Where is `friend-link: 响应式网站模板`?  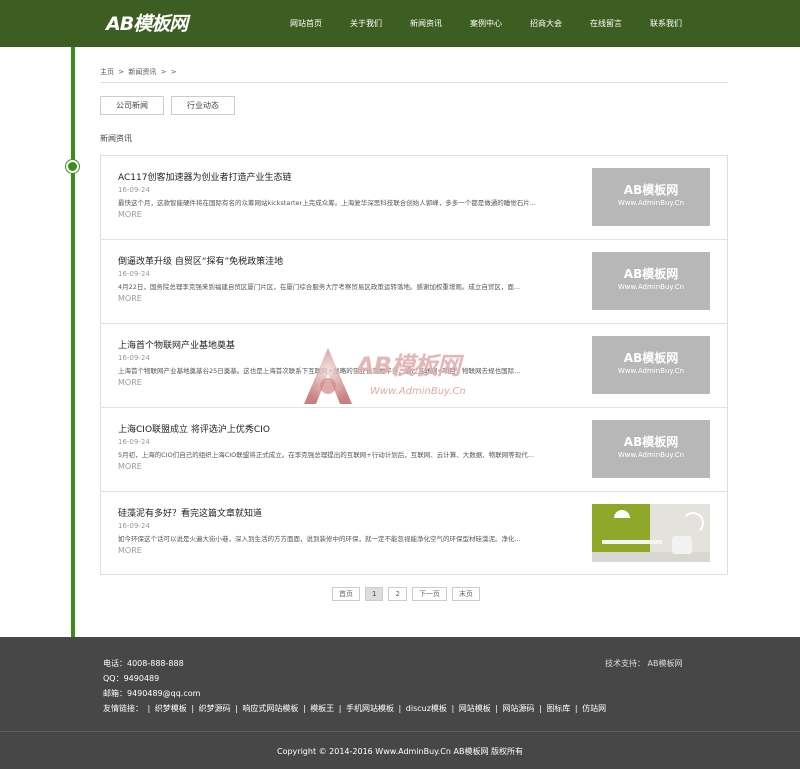
friend-link: 响应式网站模板 is located at coordinates (270, 708).